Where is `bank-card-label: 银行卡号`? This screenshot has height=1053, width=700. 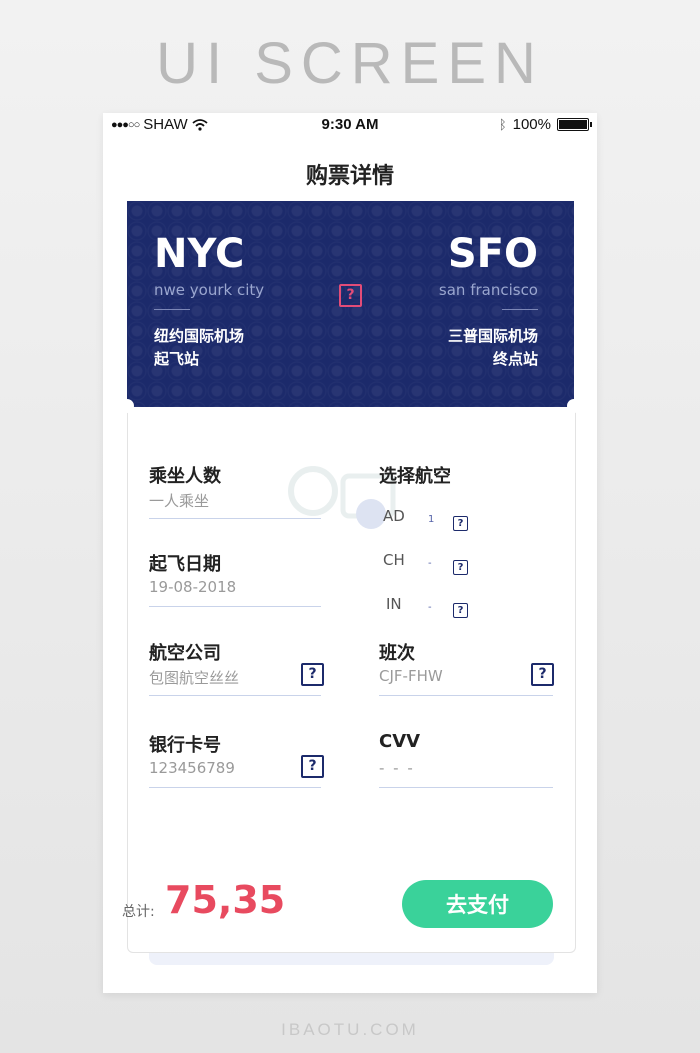
bank-card-label: 银行卡号 is located at coordinates (185, 745).